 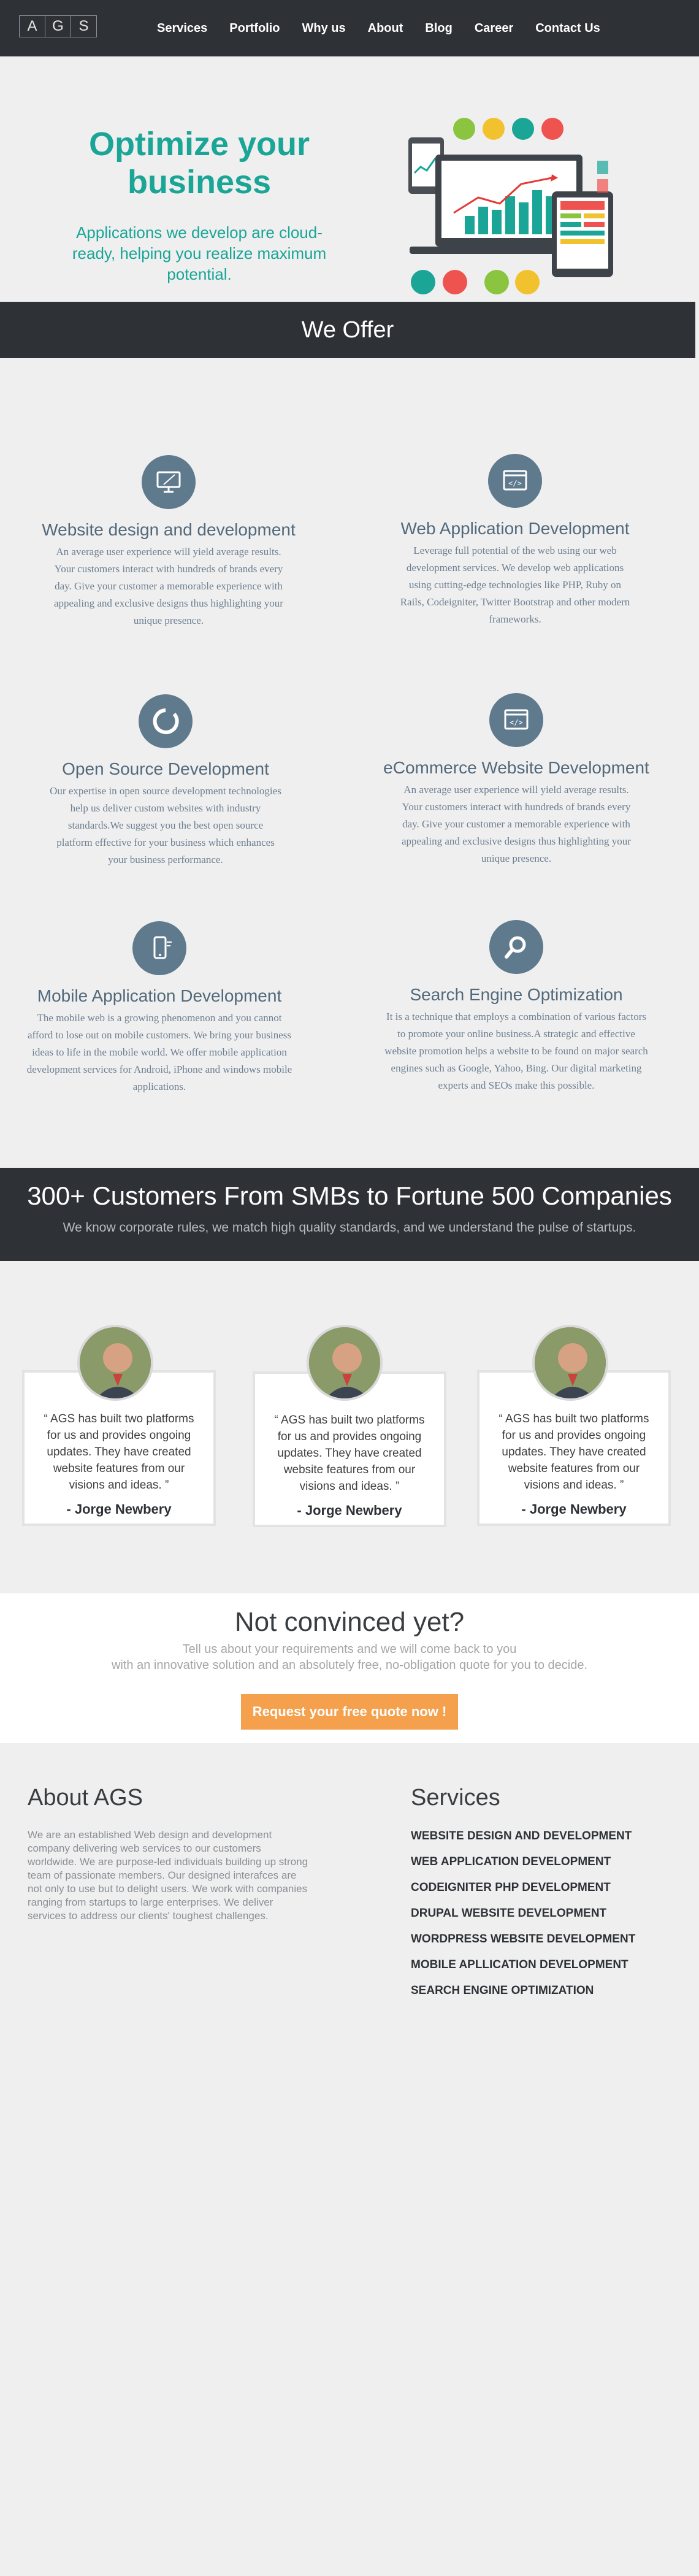 I want to click on we-offer-banner: We Offer, so click(x=348, y=330).